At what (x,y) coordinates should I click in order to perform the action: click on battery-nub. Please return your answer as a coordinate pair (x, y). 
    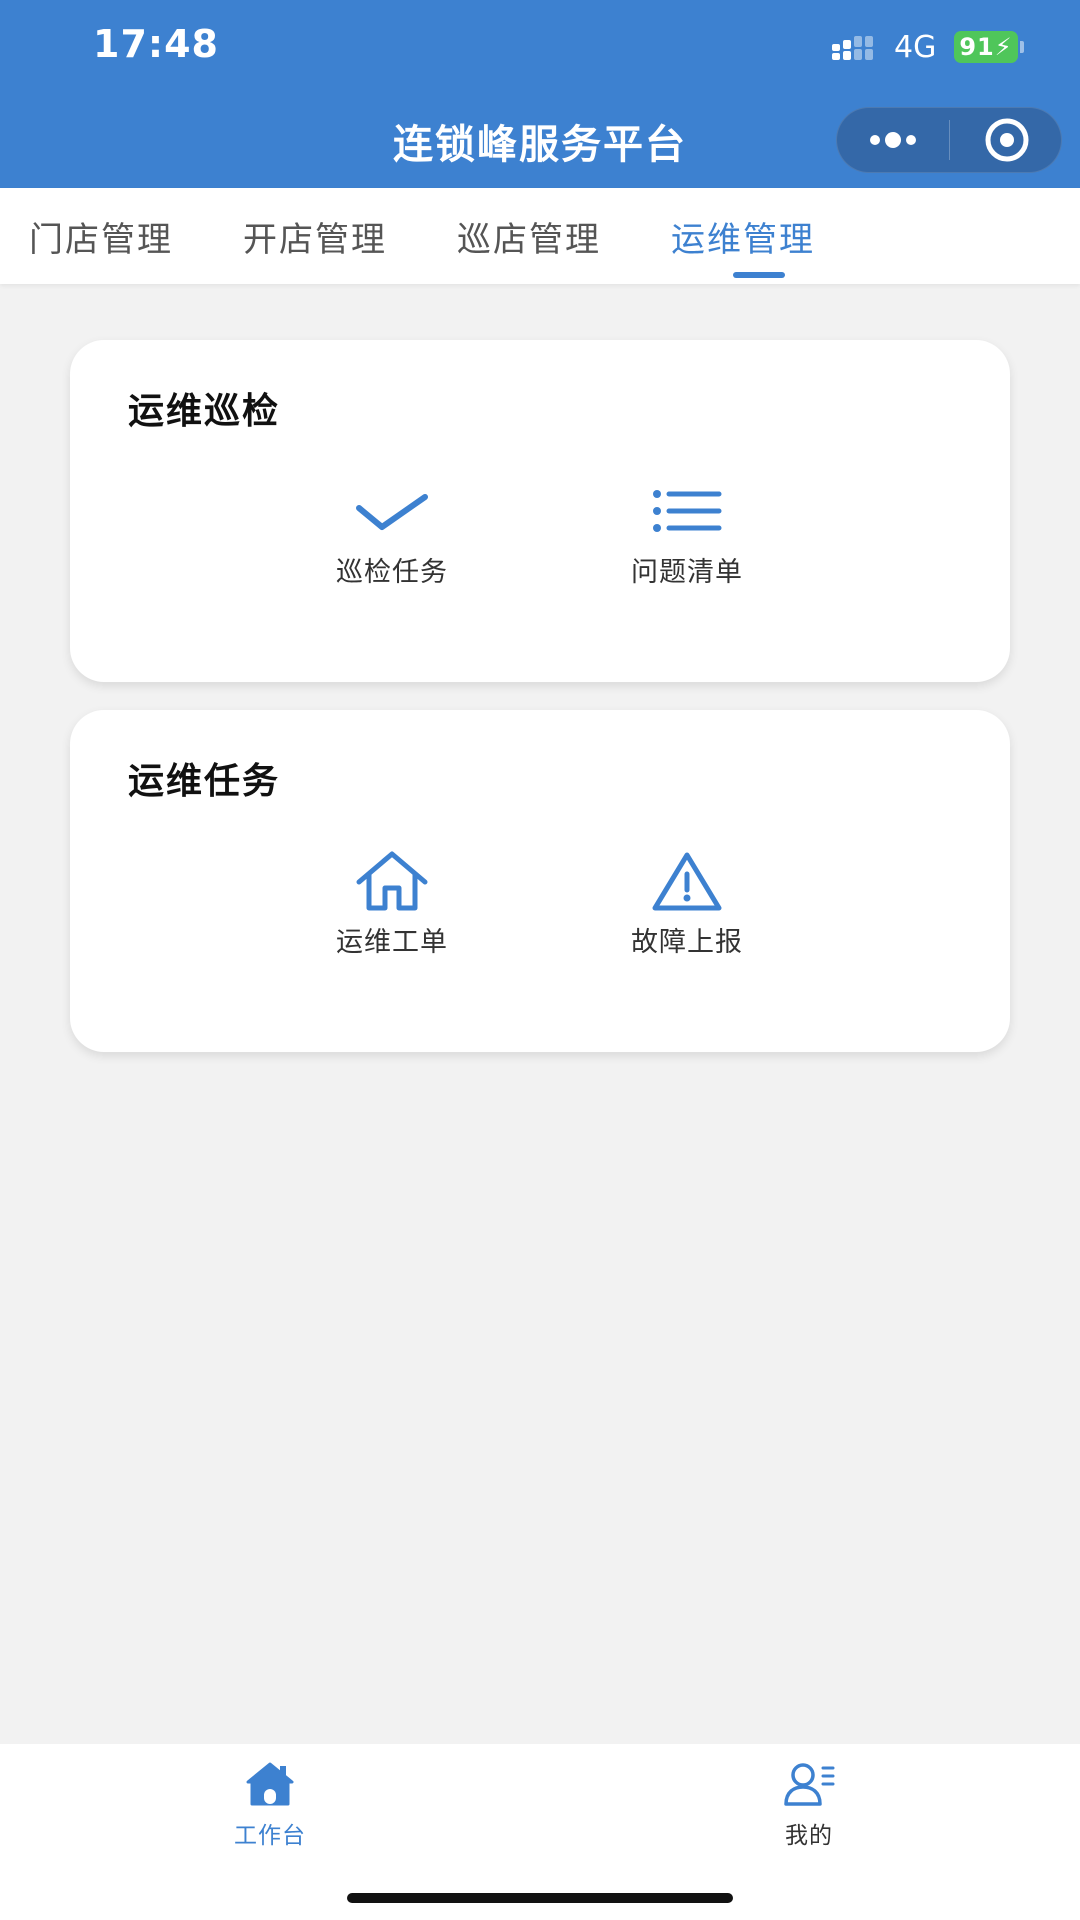
    Looking at the image, I should click on (1022, 47).